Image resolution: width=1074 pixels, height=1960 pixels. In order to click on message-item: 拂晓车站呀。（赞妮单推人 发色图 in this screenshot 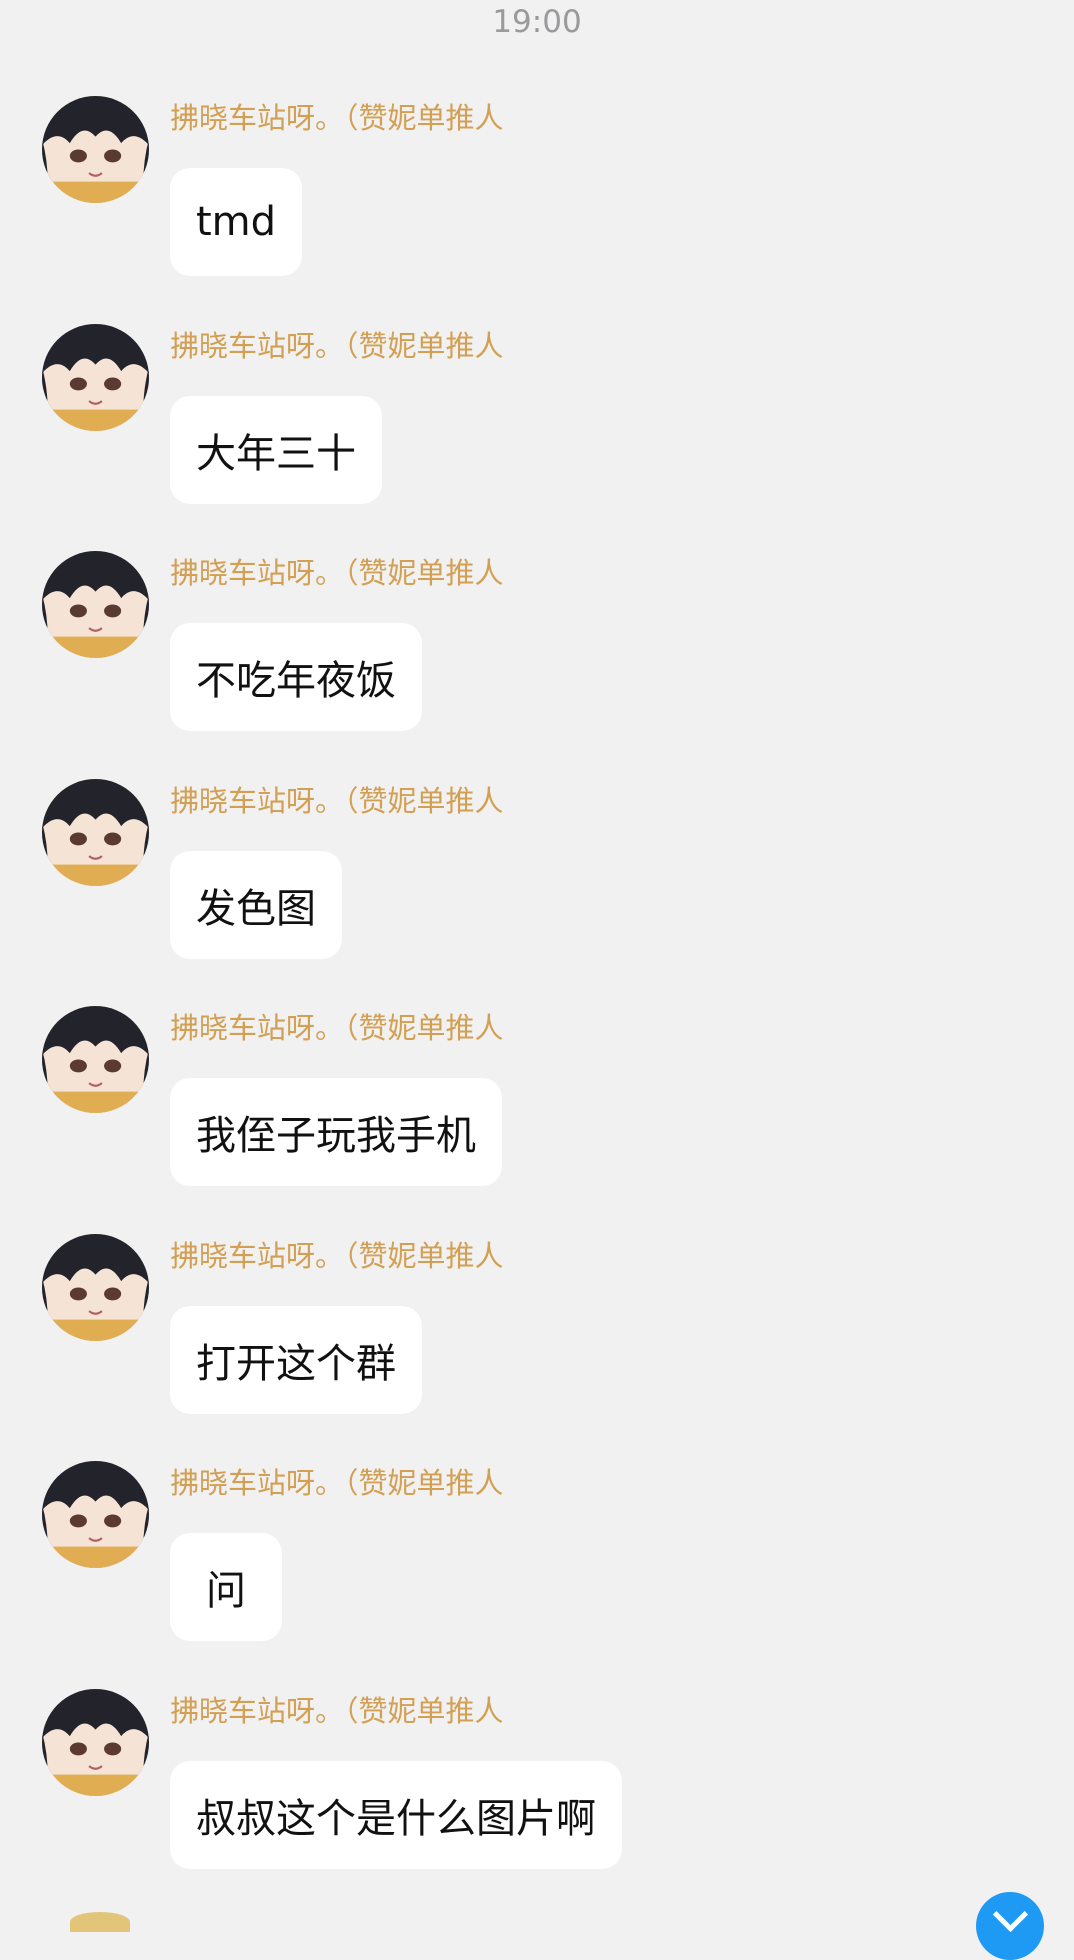, I will do `click(537, 892)`.